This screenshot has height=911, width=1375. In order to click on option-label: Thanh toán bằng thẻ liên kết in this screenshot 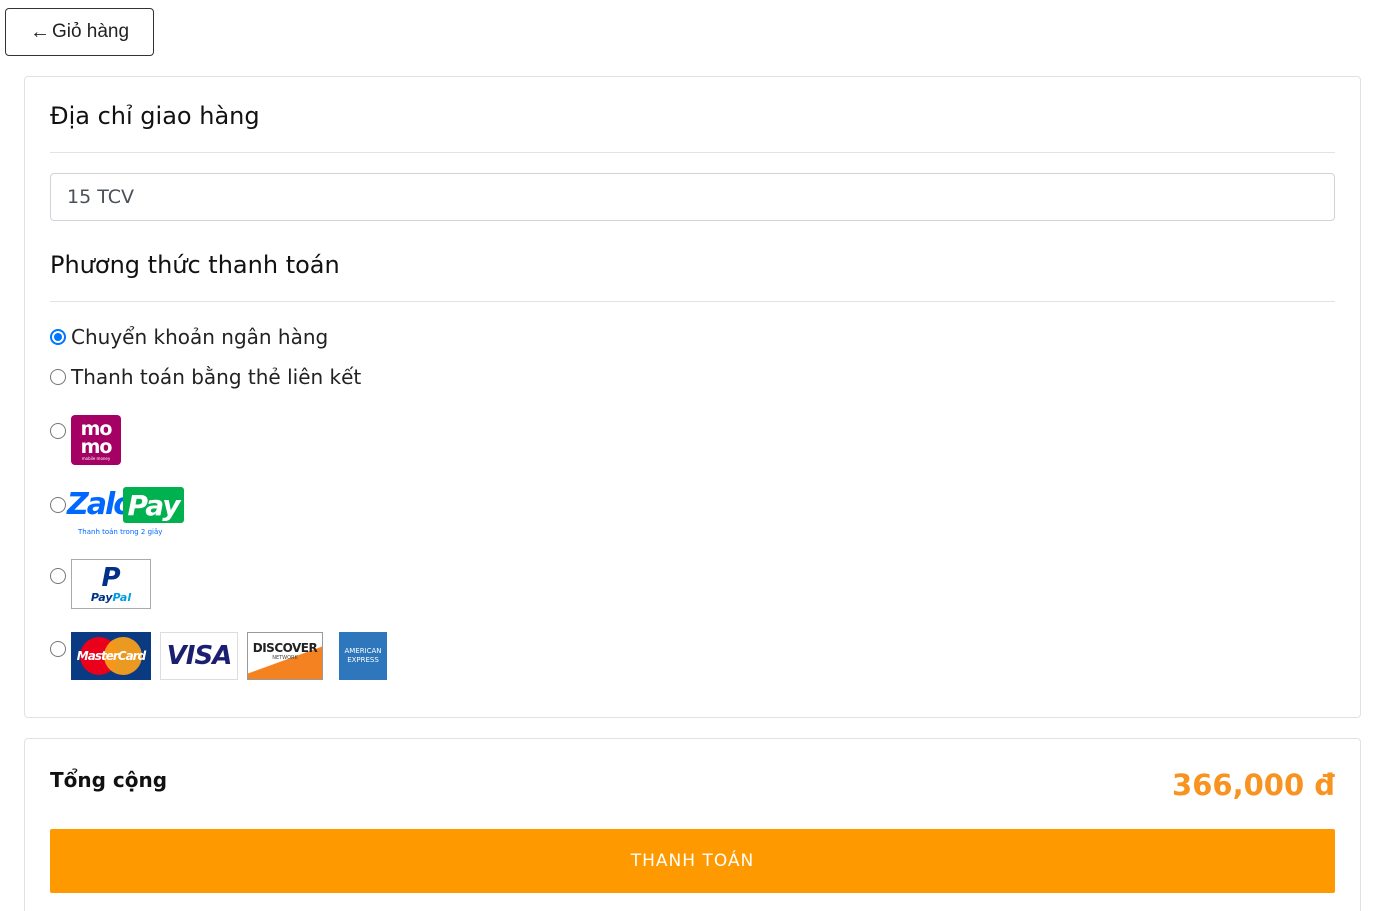, I will do `click(216, 377)`.